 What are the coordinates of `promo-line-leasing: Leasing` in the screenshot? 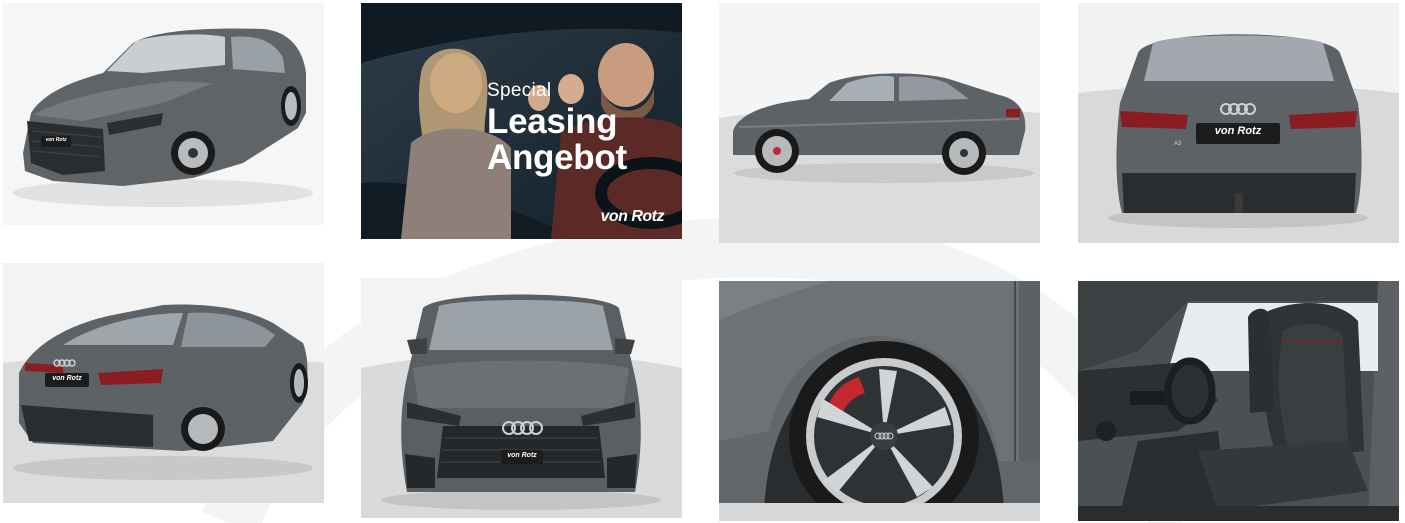 It's located at (552, 121).